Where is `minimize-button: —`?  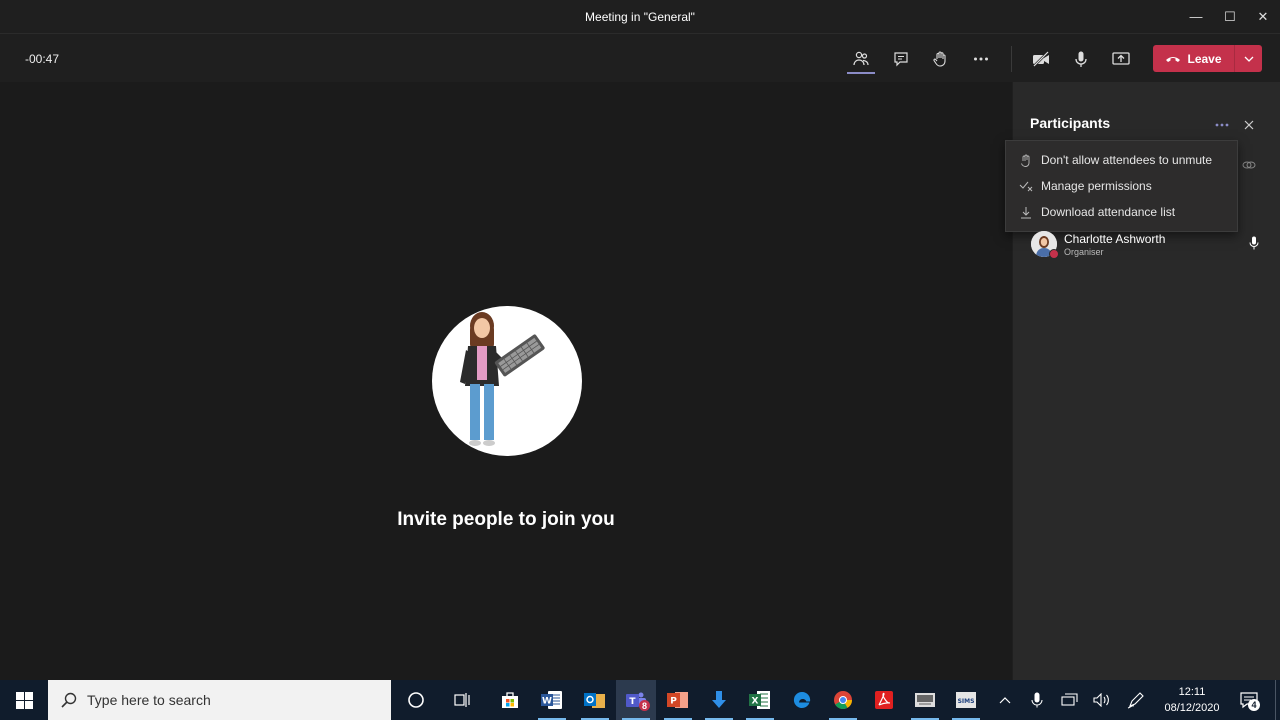 minimize-button: — is located at coordinates (1196, 16).